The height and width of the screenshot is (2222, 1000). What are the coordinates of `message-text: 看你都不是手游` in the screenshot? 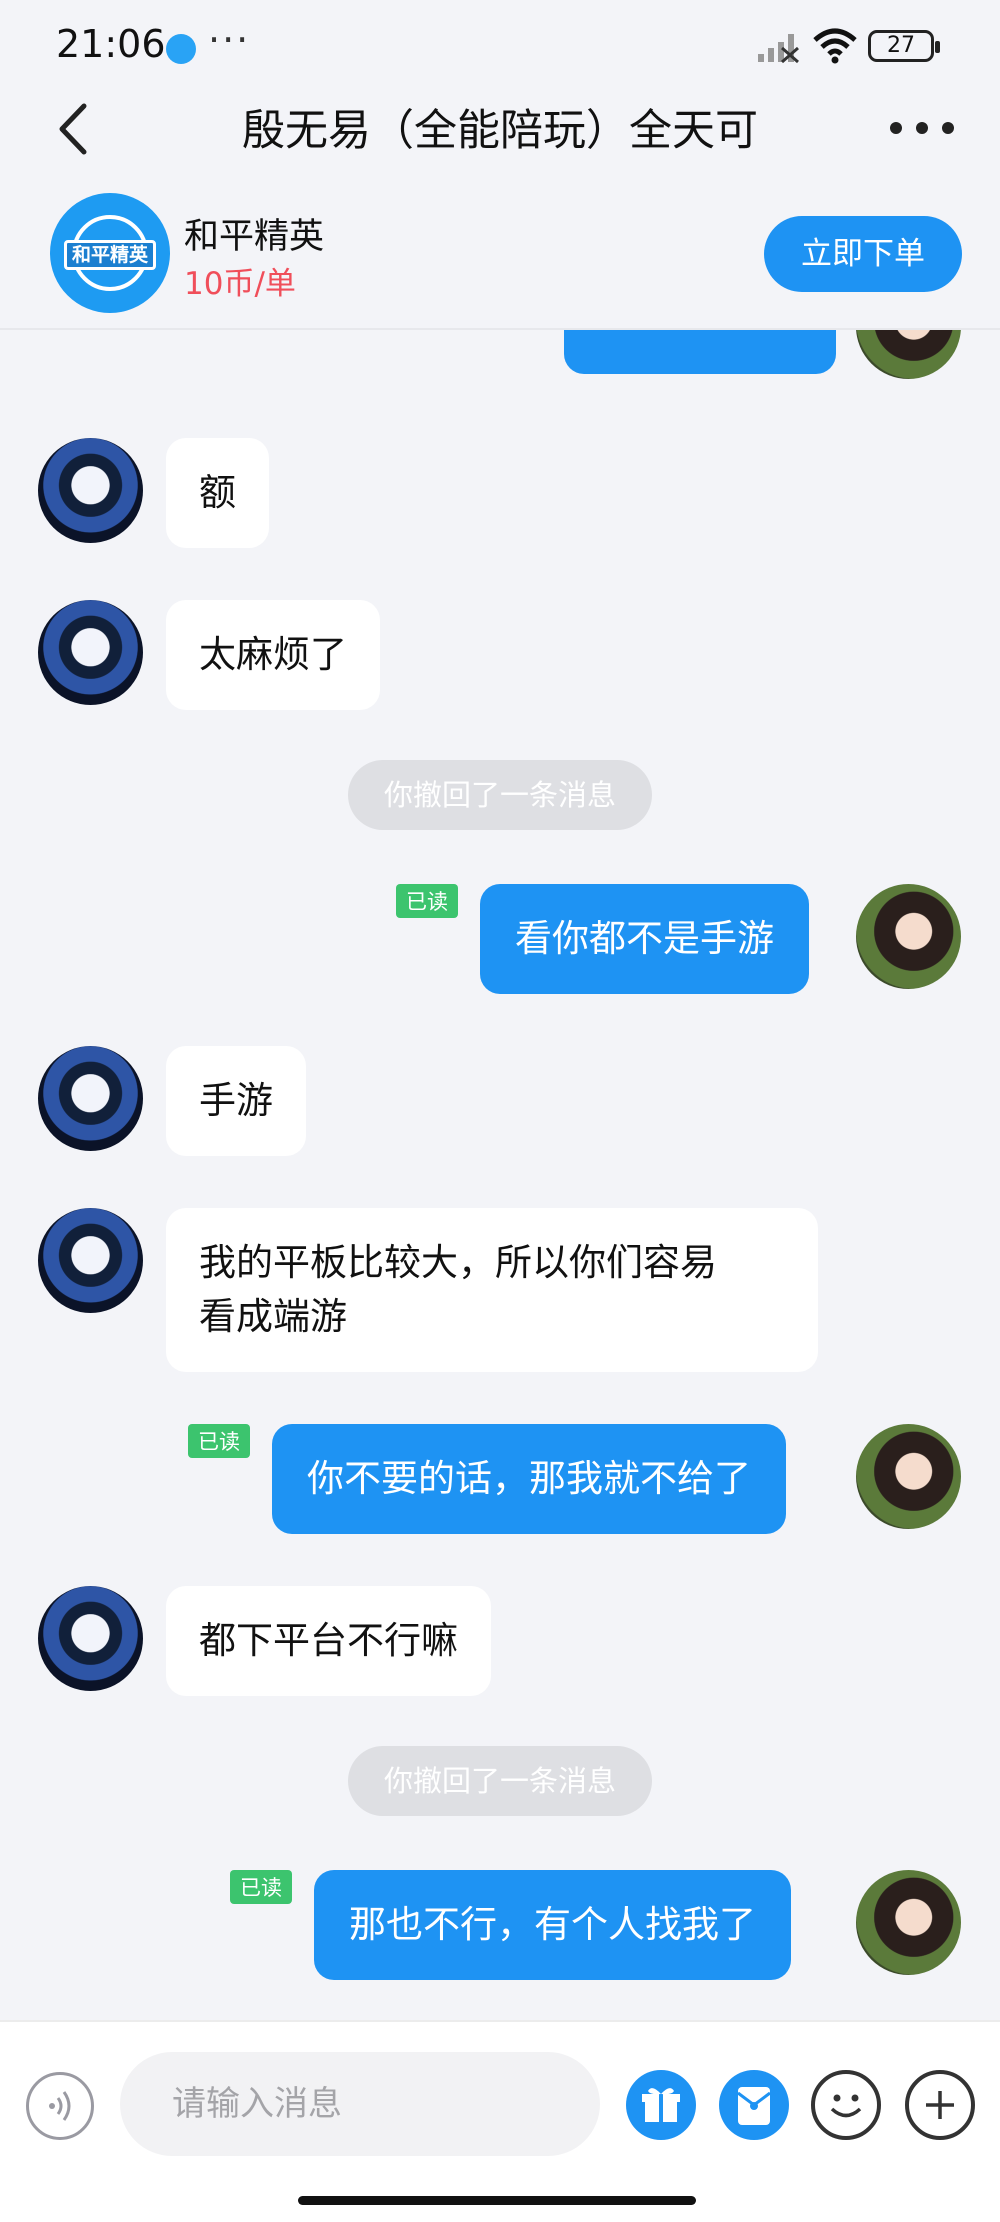 It's located at (644, 938).